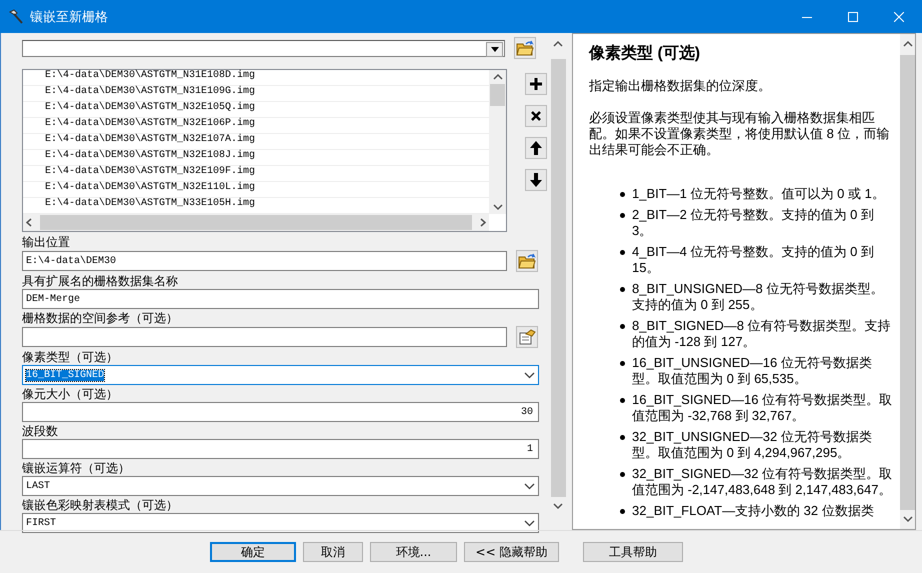 This screenshot has height=573, width=922. What do you see at coordinates (280, 412) in the screenshot?
I see `number-field: 30` at bounding box center [280, 412].